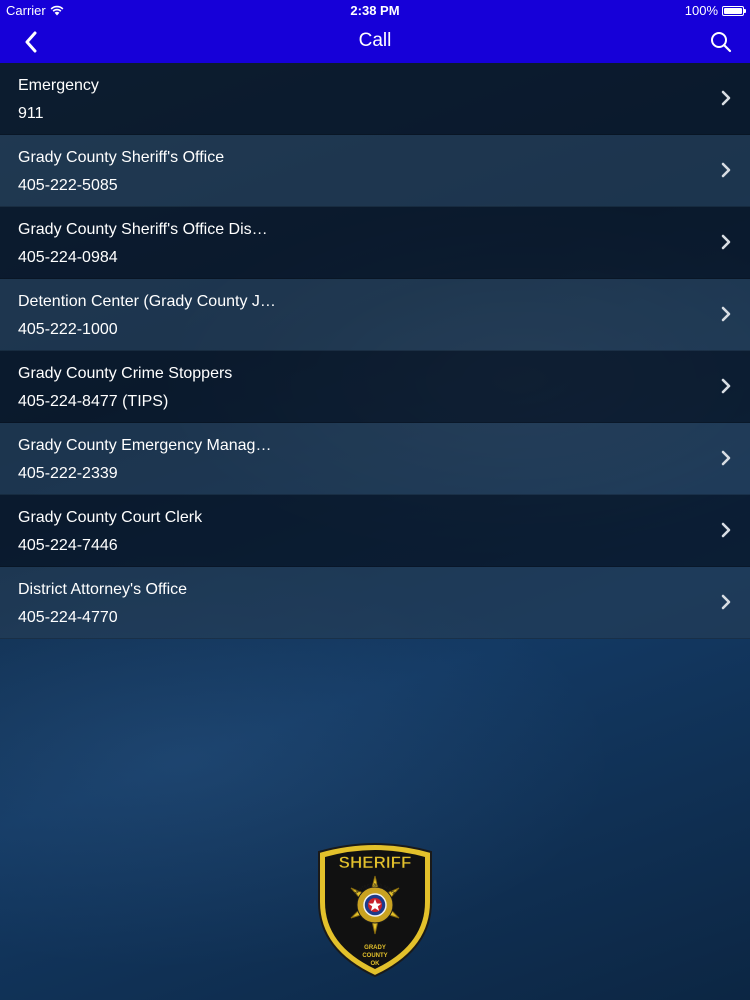 This screenshot has height=1000, width=750. Describe the element at coordinates (121, 157) in the screenshot. I see `contact-name: Grady County Sheriff's Office` at that location.